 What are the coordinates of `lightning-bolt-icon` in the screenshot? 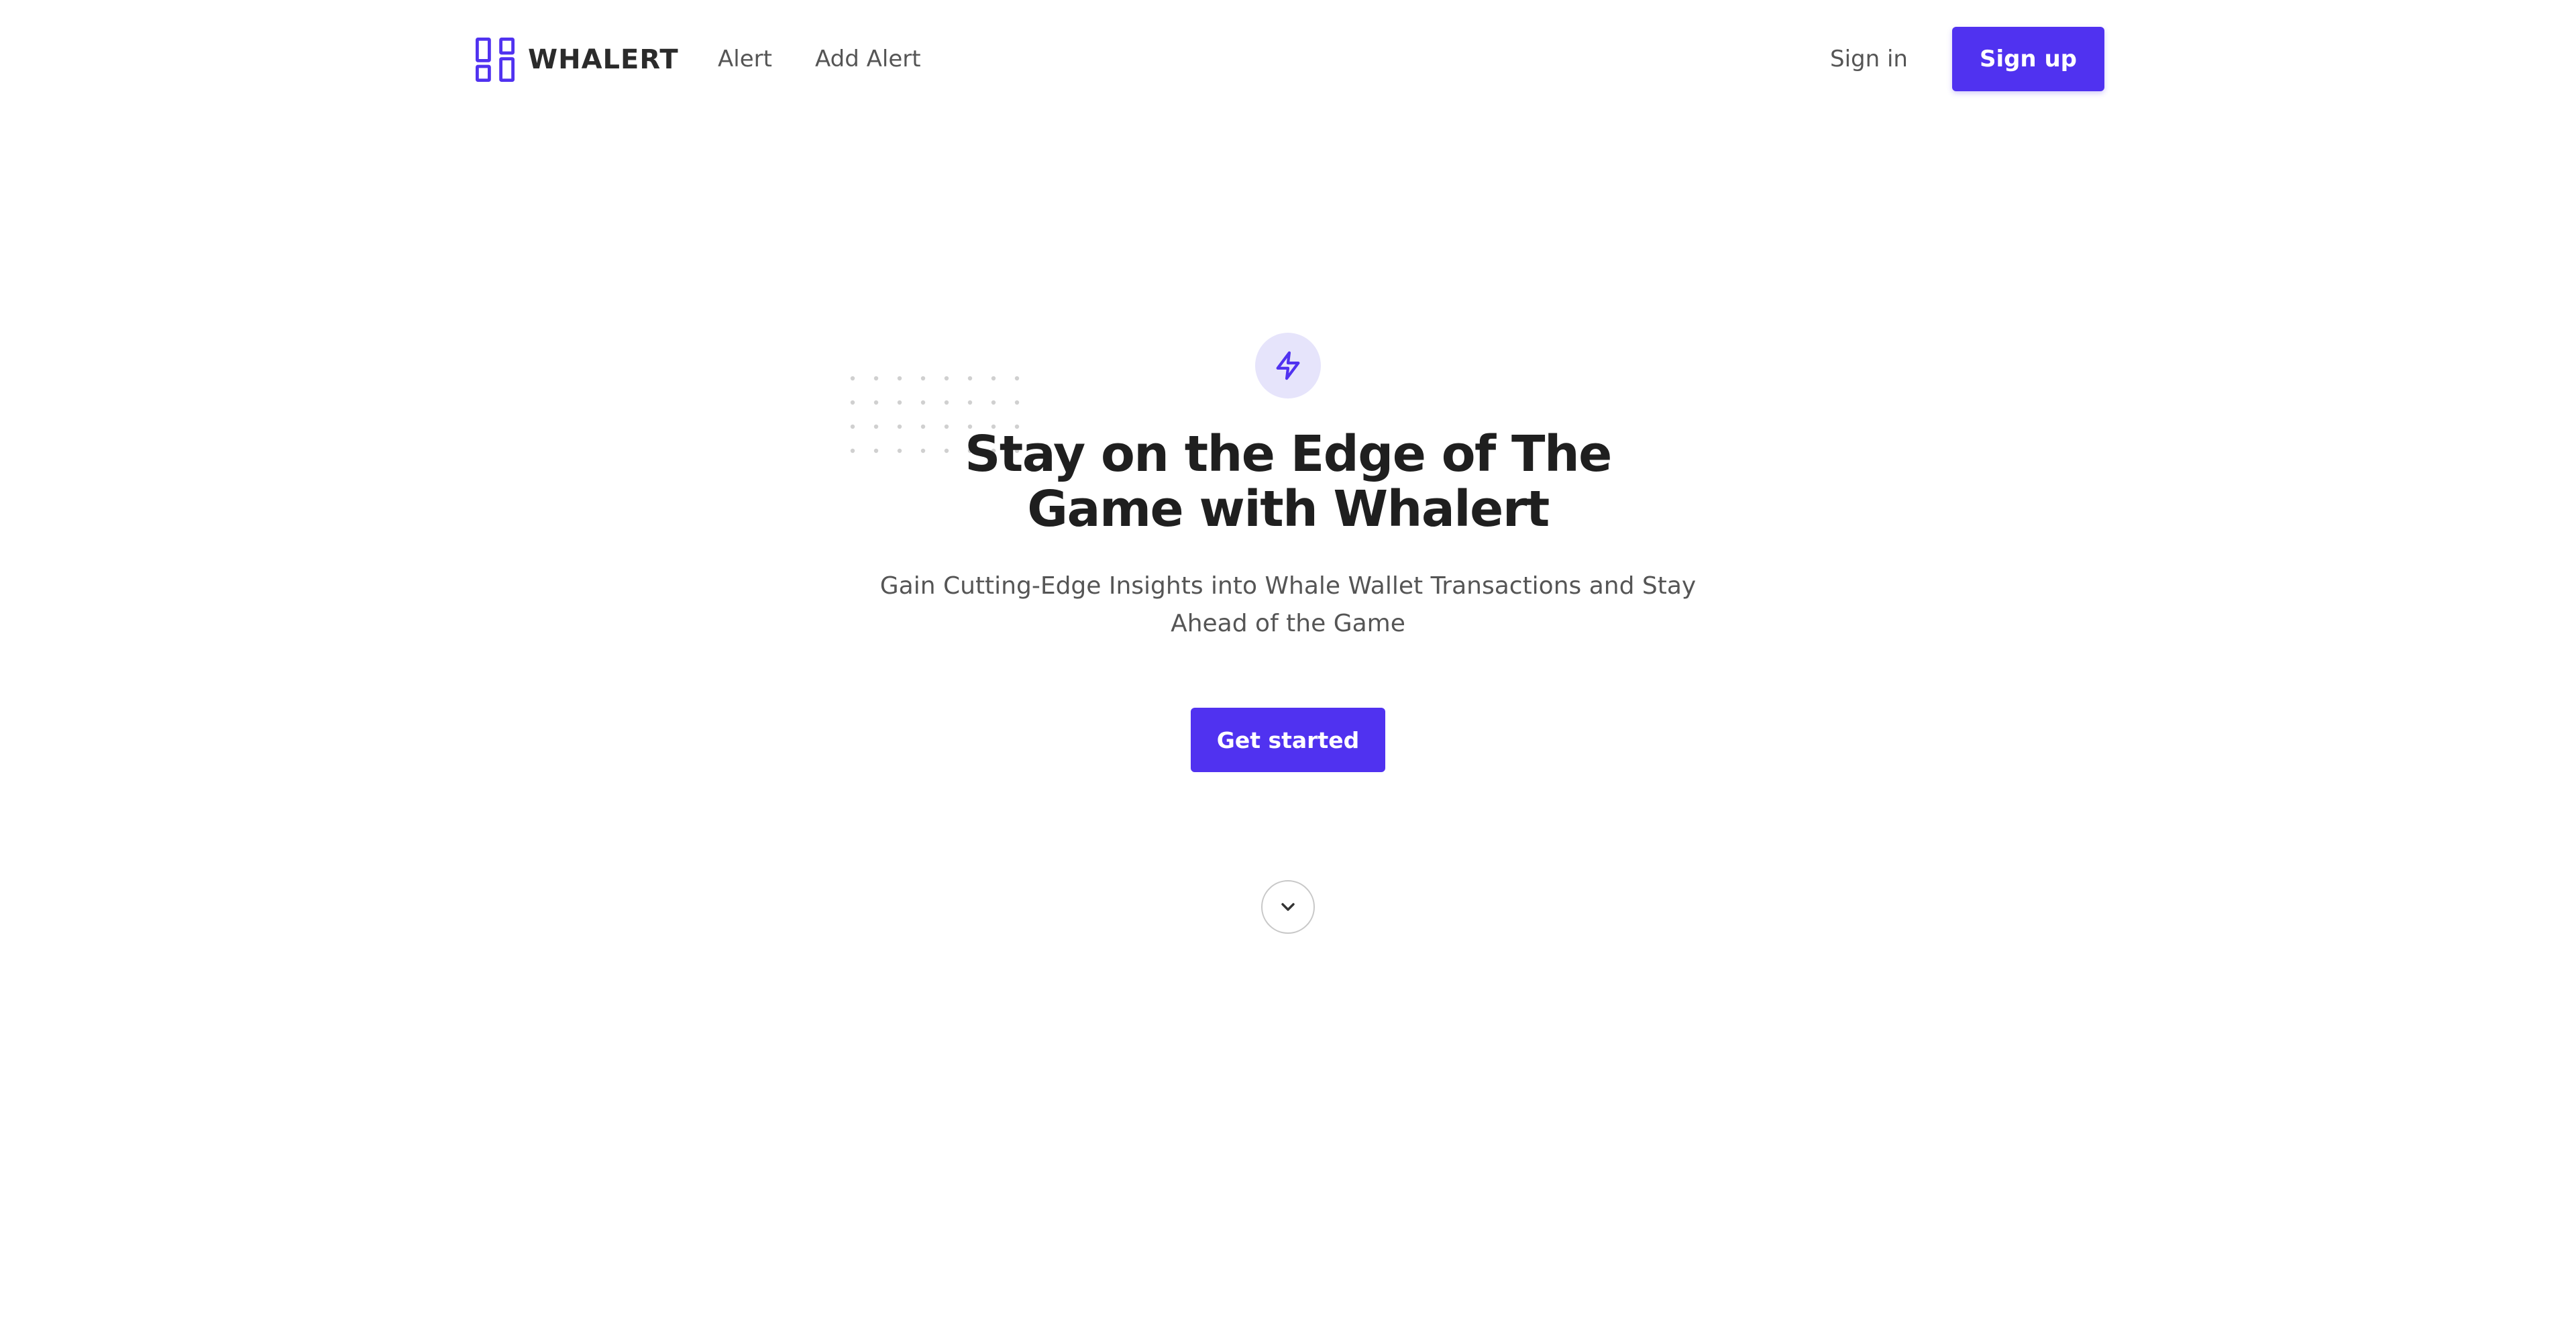 It's located at (1288, 365).